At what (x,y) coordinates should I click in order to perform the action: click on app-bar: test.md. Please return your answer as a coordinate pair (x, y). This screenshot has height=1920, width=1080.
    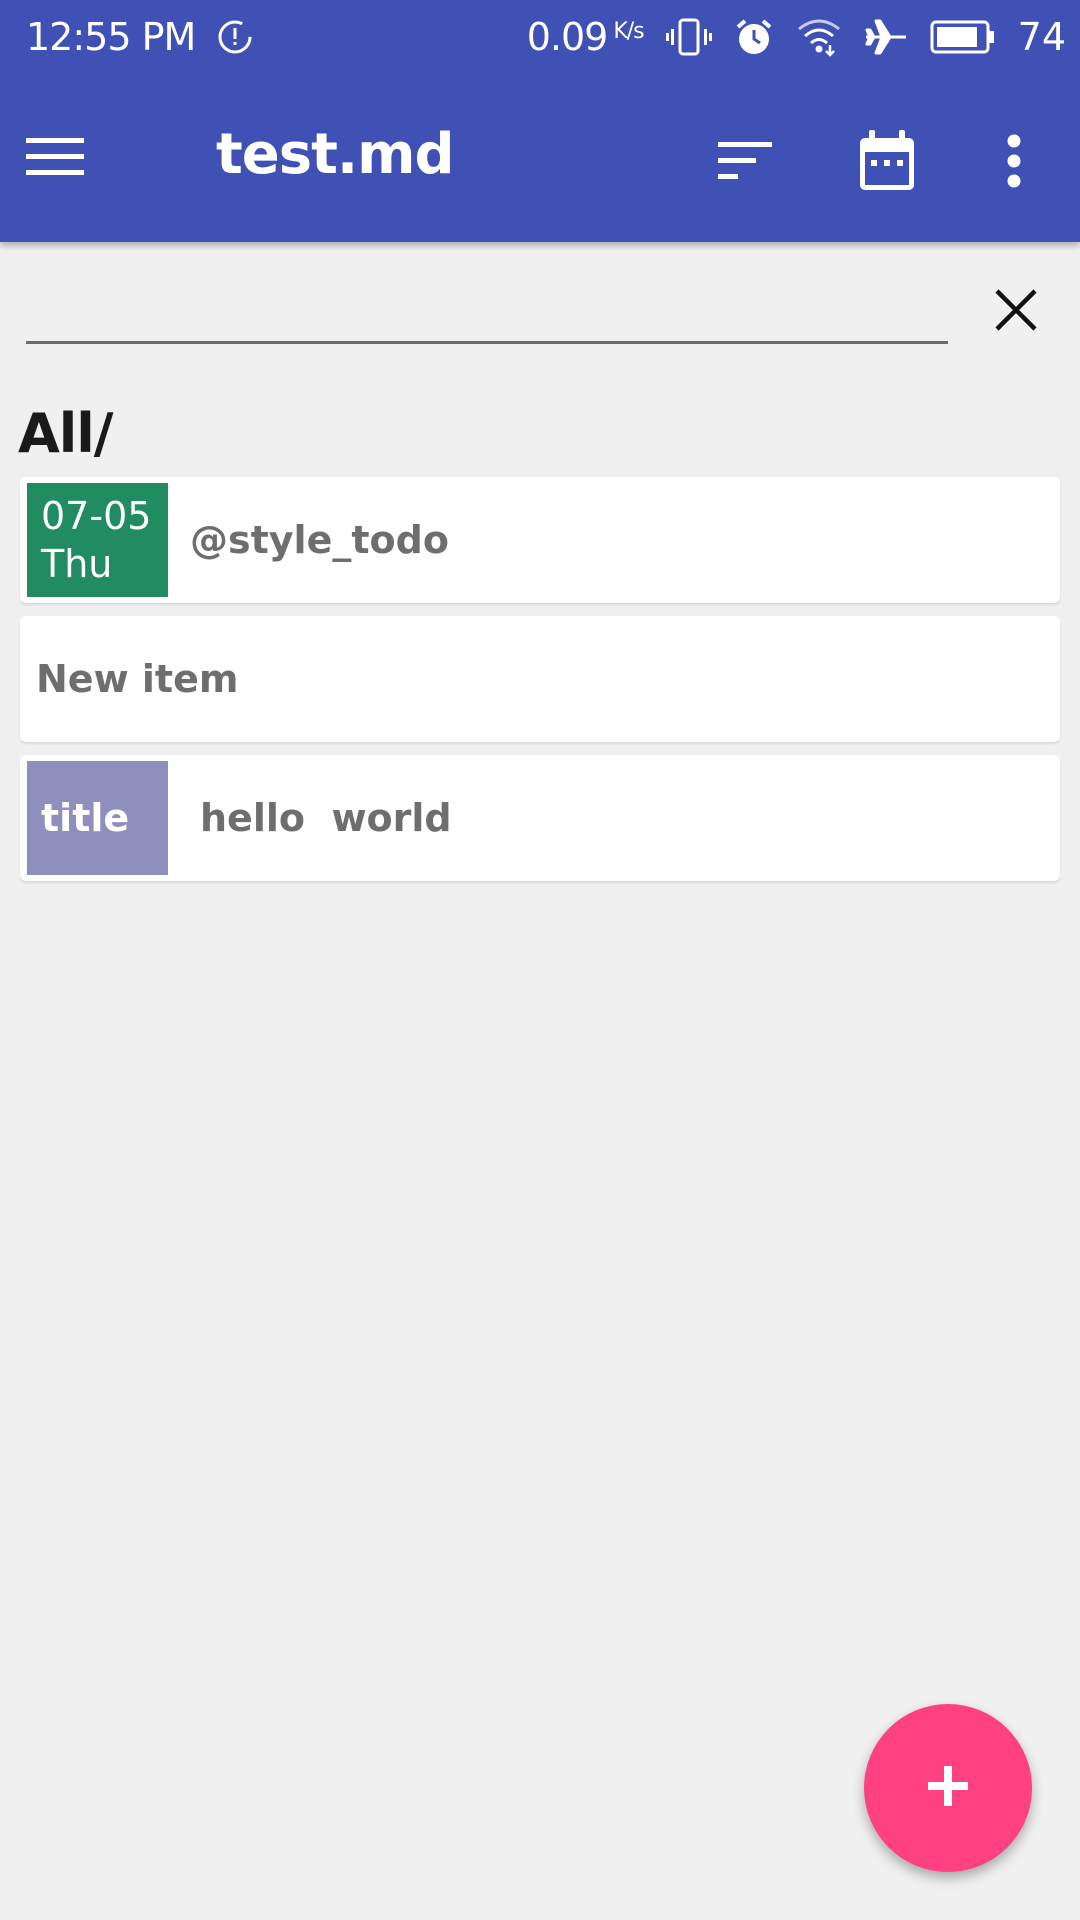
    Looking at the image, I should click on (540, 158).